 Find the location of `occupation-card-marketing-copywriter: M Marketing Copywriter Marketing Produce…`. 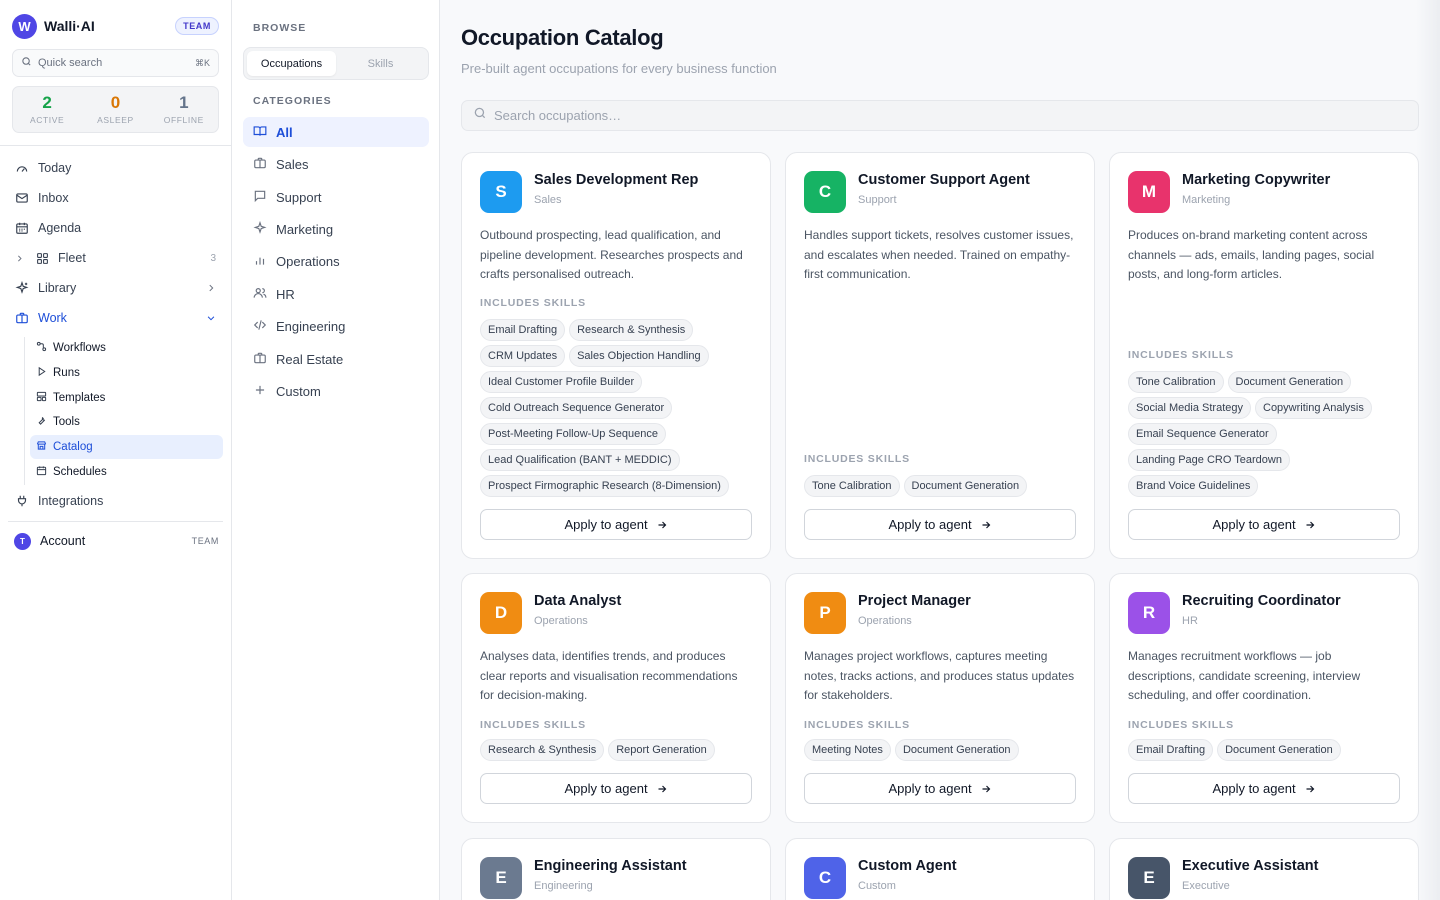

occupation-card-marketing-copywriter: M Marketing Copywriter Marketing Produce… is located at coordinates (1264, 355).